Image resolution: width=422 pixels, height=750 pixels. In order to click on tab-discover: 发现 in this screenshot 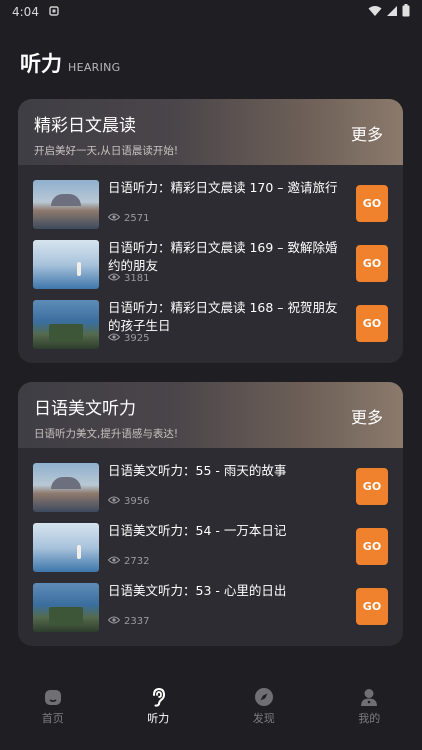, I will do `click(264, 715)`.